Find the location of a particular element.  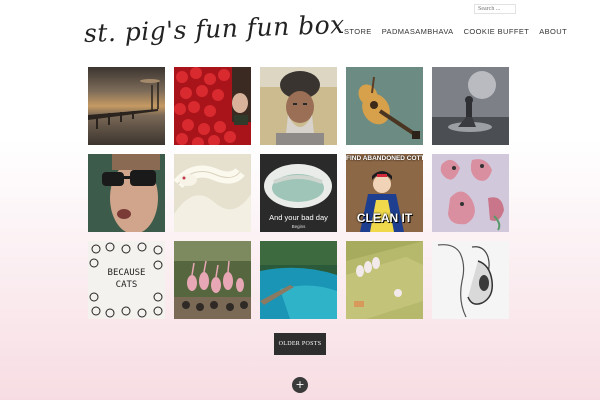

moon-girl-image is located at coordinates (470, 106).